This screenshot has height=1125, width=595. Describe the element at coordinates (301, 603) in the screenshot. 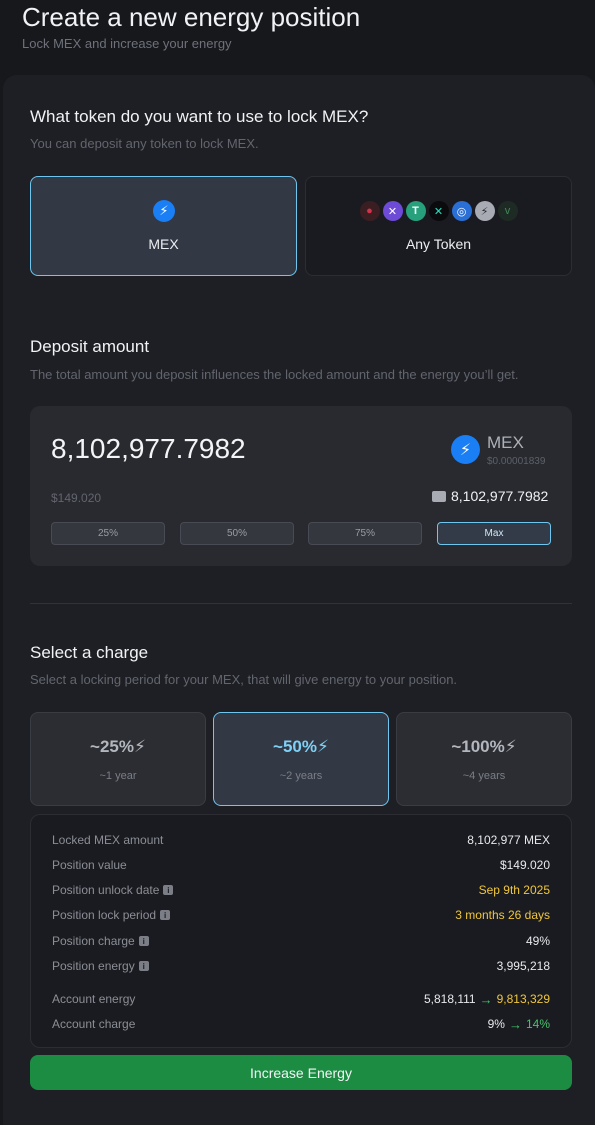

I see `section-divider` at that location.